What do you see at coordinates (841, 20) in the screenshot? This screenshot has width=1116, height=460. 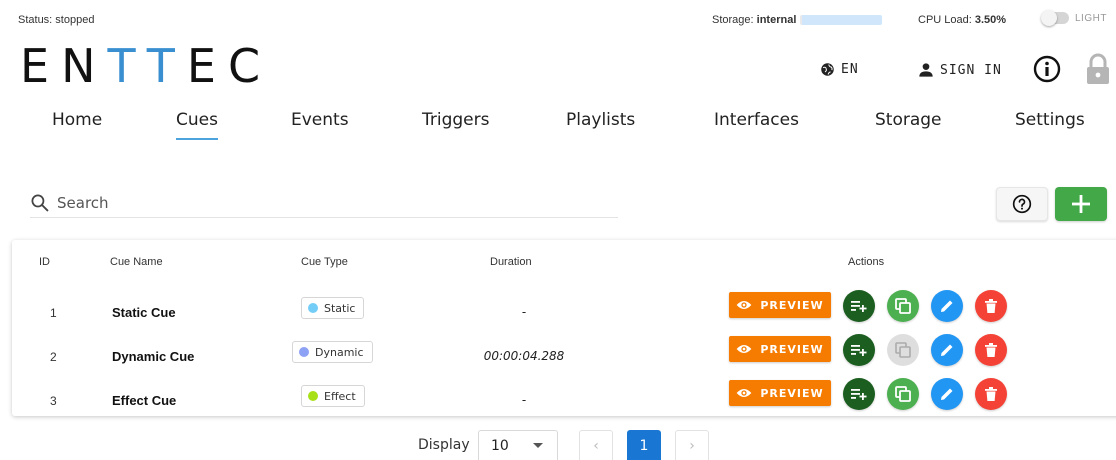 I see `storage-usage-bar` at bounding box center [841, 20].